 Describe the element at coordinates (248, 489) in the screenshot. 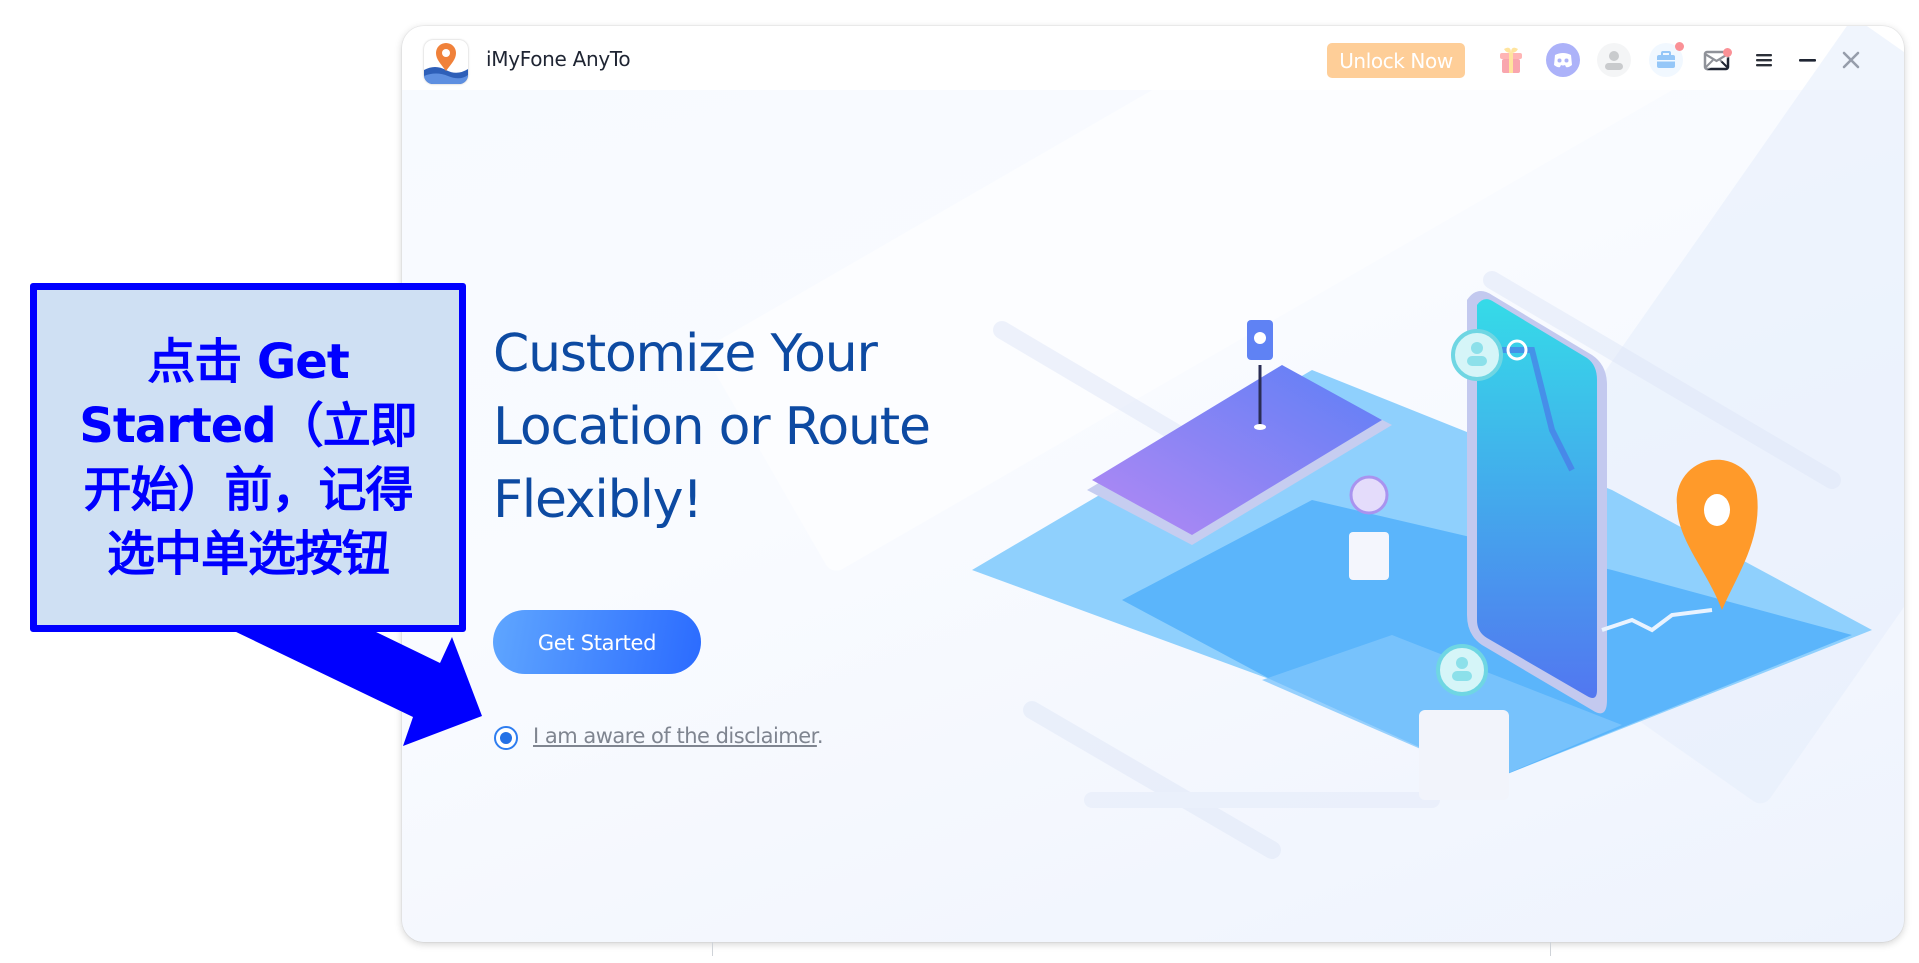

I see `callout-line: 开始）前，记得` at that location.